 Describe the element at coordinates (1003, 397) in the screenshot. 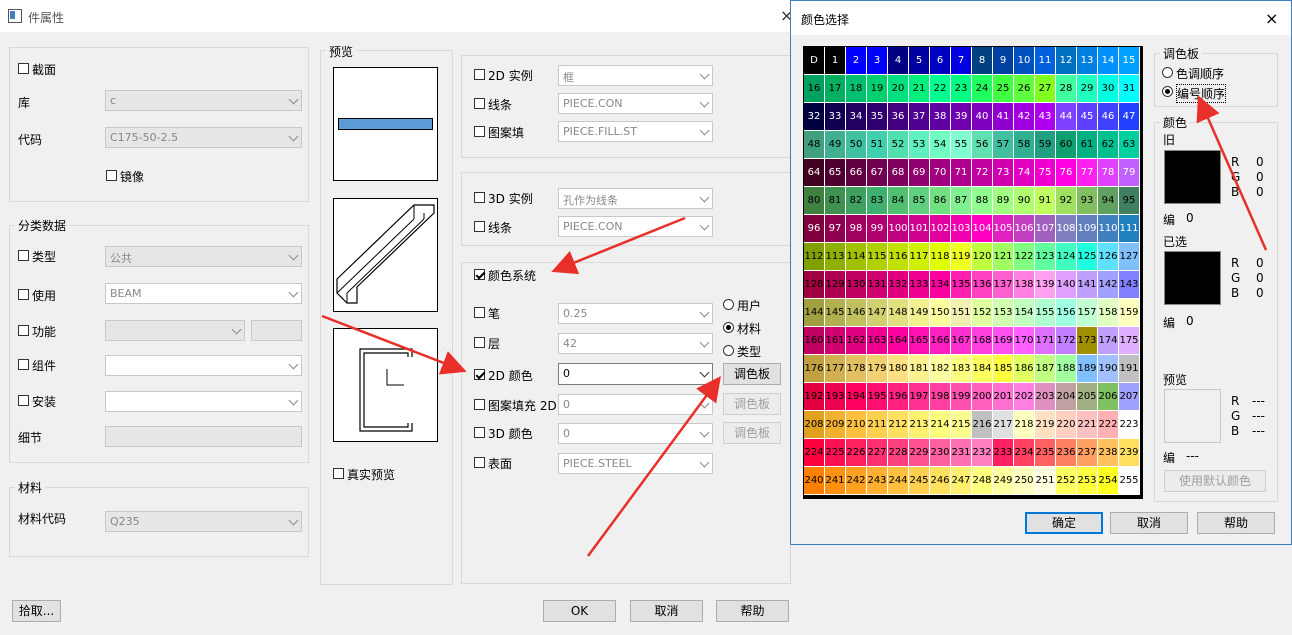

I see `palette-cell: 201` at that location.